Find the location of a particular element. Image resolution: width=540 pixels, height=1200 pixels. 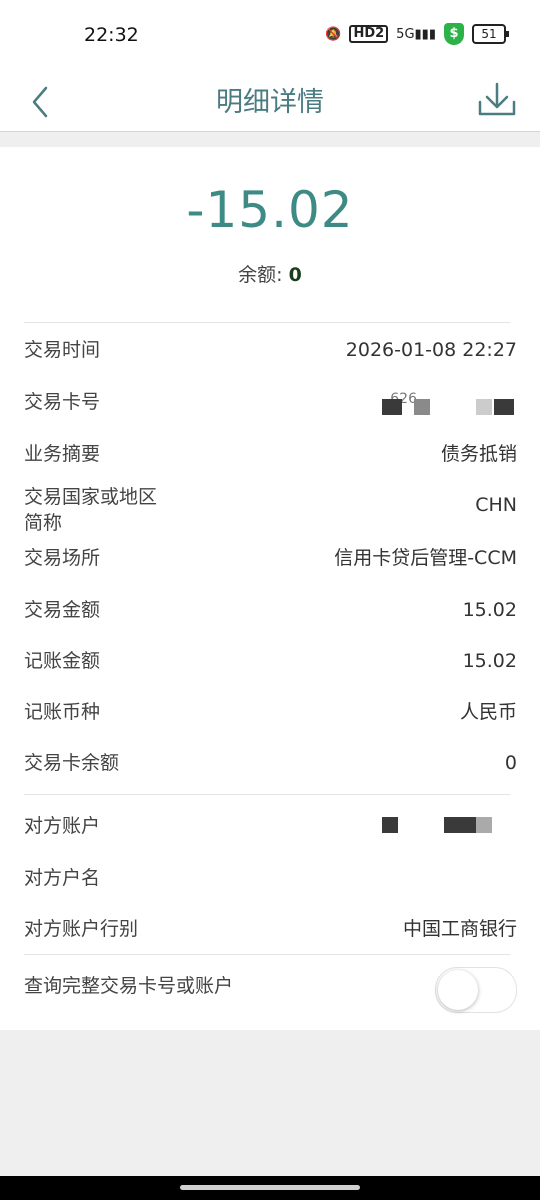

detail-row-place: 交易场所 信用卡贷后管理-CCM is located at coordinates (270, 559).